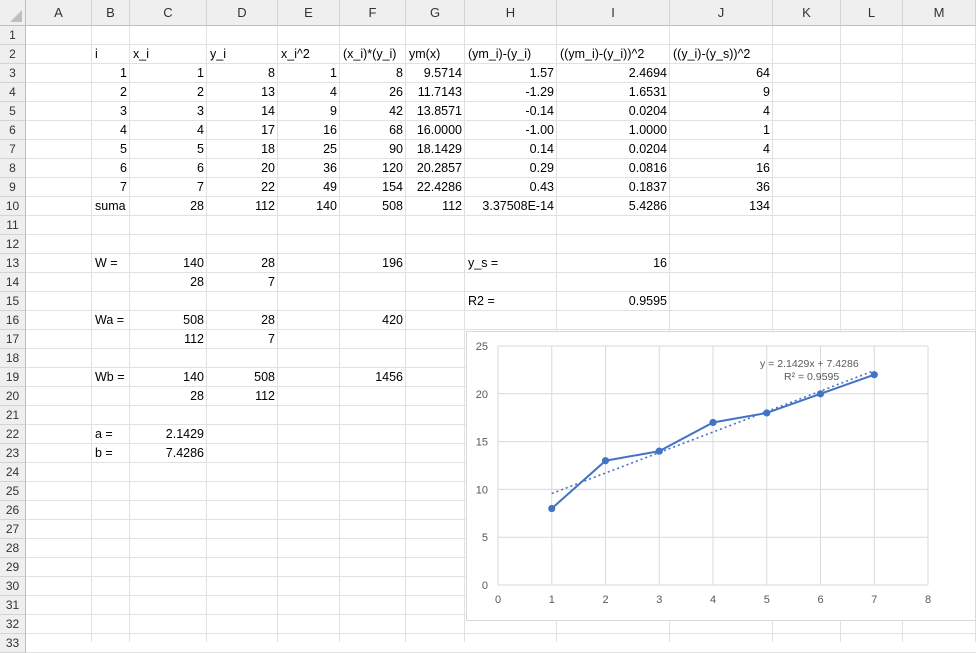 The image size is (976, 653). What do you see at coordinates (309, 206) in the screenshot?
I see `cell-e10: 140` at bounding box center [309, 206].